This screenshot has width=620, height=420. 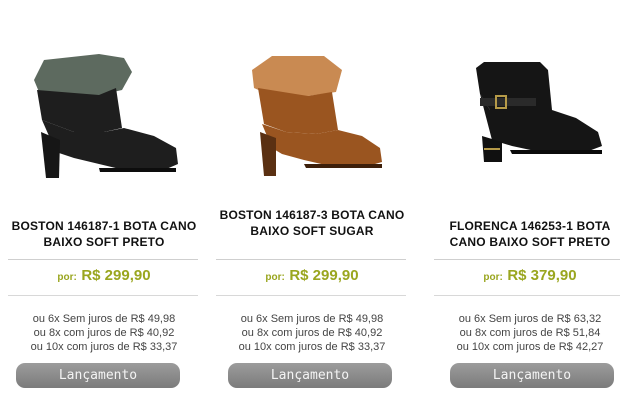 What do you see at coordinates (530, 319) in the screenshot?
I see `installment-option: ou 6x Sem juros de R$ 63,32` at bounding box center [530, 319].